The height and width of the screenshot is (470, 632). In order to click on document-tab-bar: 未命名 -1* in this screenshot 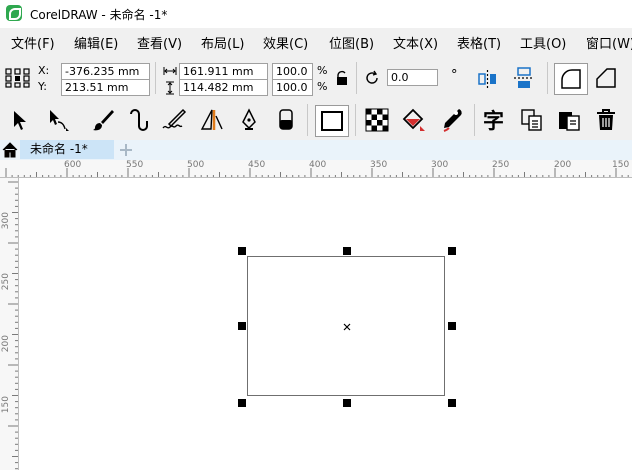, I will do `click(316, 150)`.